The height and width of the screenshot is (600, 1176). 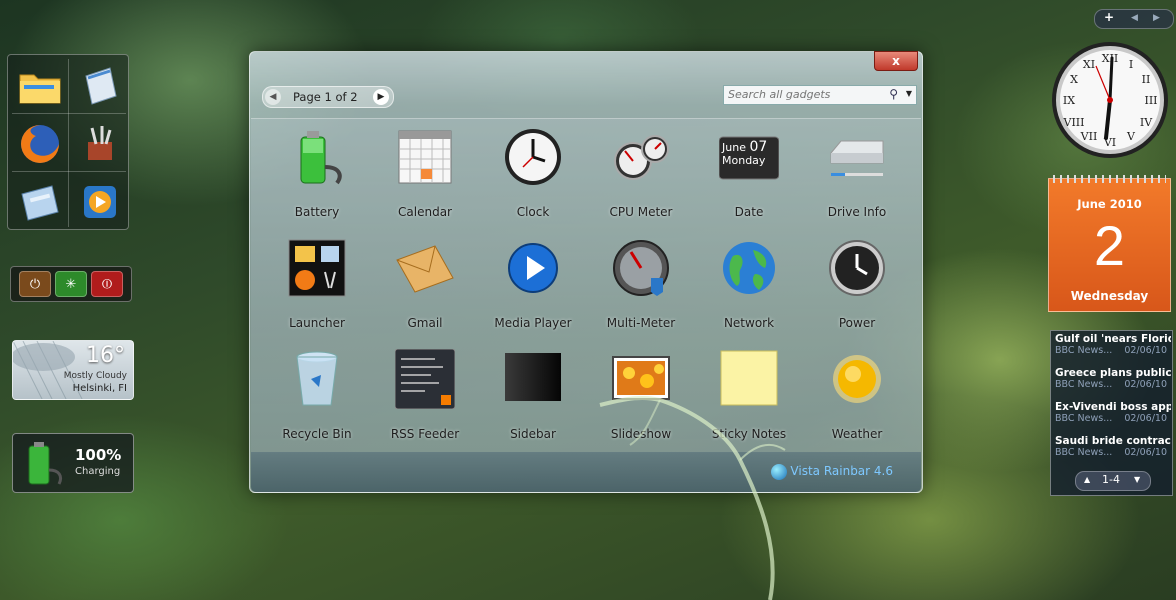 I want to click on gadget-label: Drive Info, so click(x=857, y=212).